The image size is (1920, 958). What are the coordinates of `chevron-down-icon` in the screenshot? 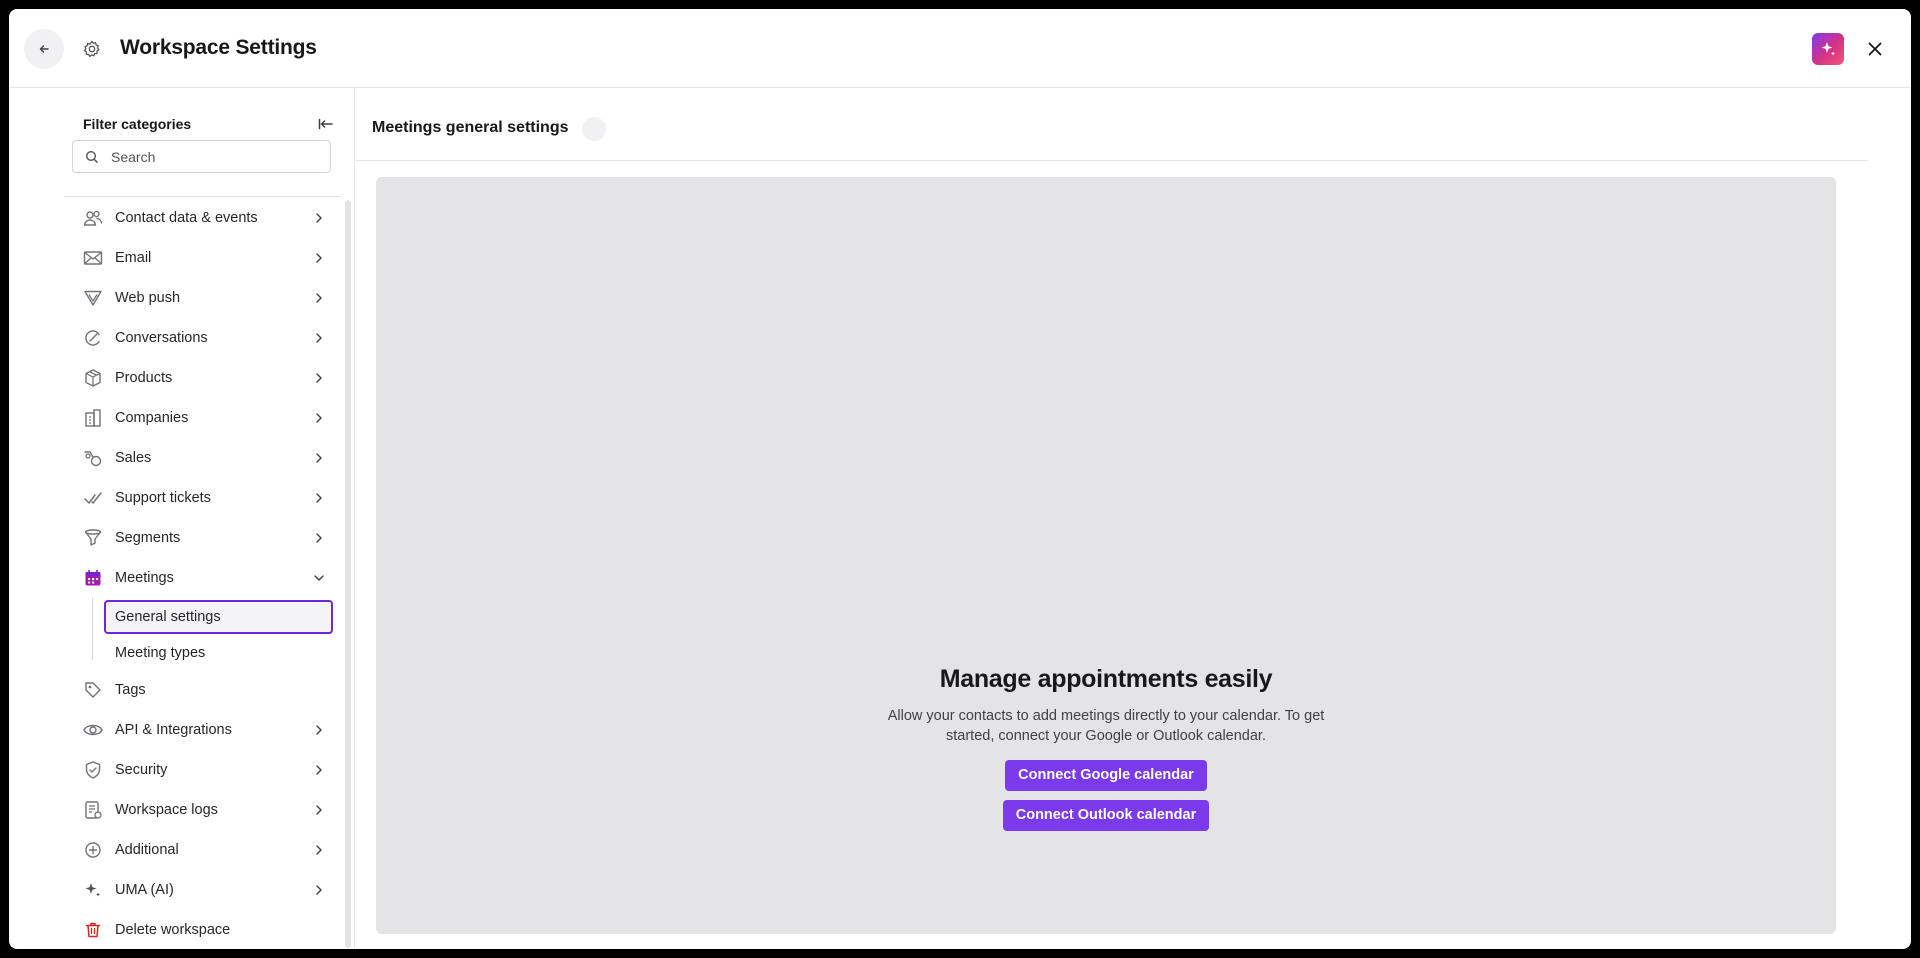 It's located at (319, 578).